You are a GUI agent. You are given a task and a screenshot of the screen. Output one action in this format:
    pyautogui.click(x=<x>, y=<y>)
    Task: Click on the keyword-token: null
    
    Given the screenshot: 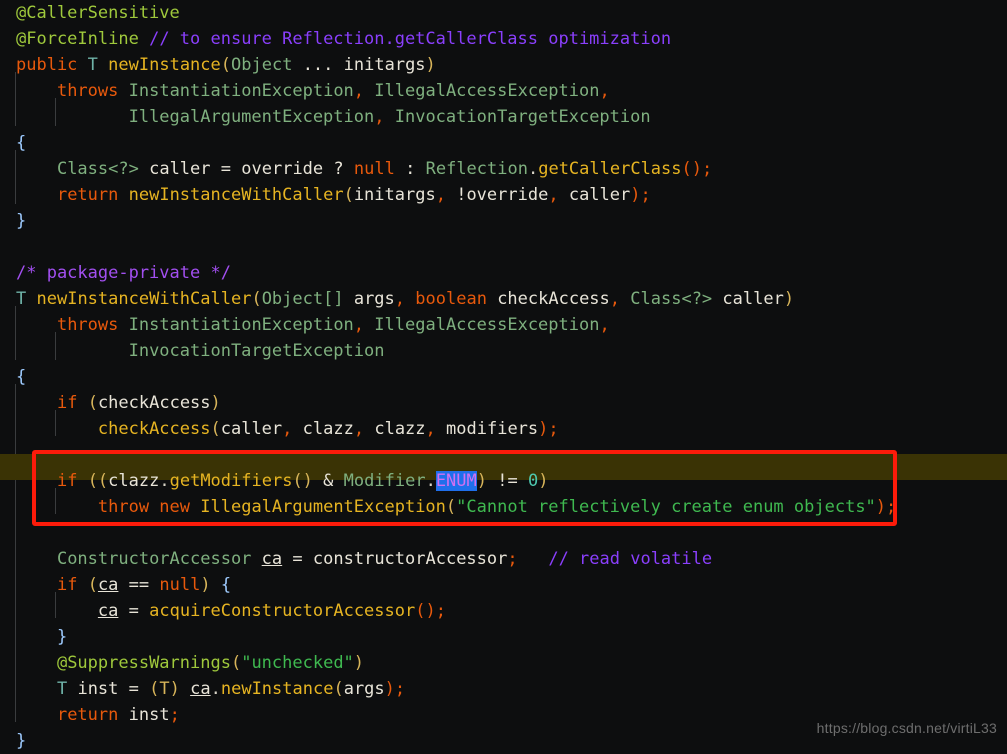 What is the action you would take?
    pyautogui.click(x=374, y=169)
    